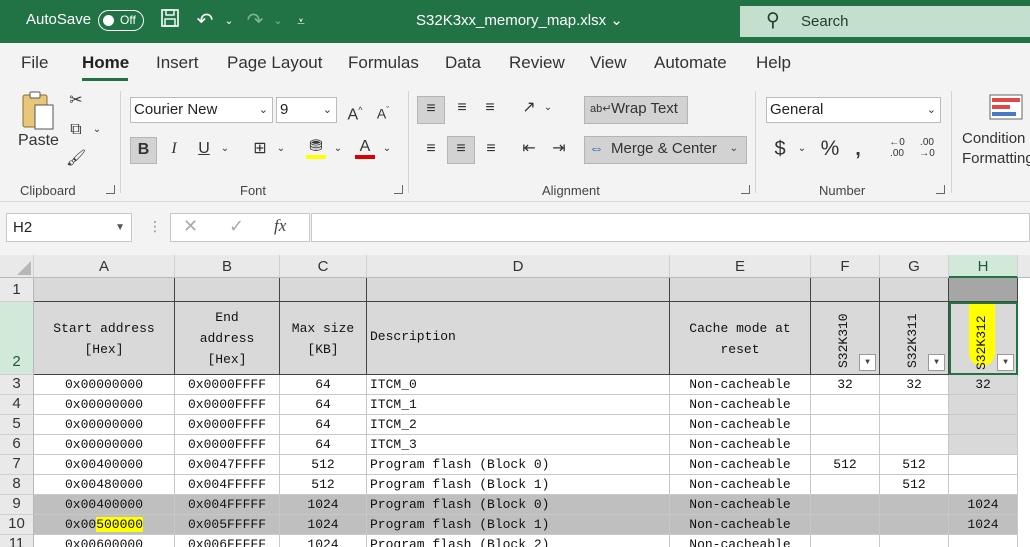  Describe the element at coordinates (914, 338) in the screenshot. I see `header-s32k311: S32K311 ▼` at that location.